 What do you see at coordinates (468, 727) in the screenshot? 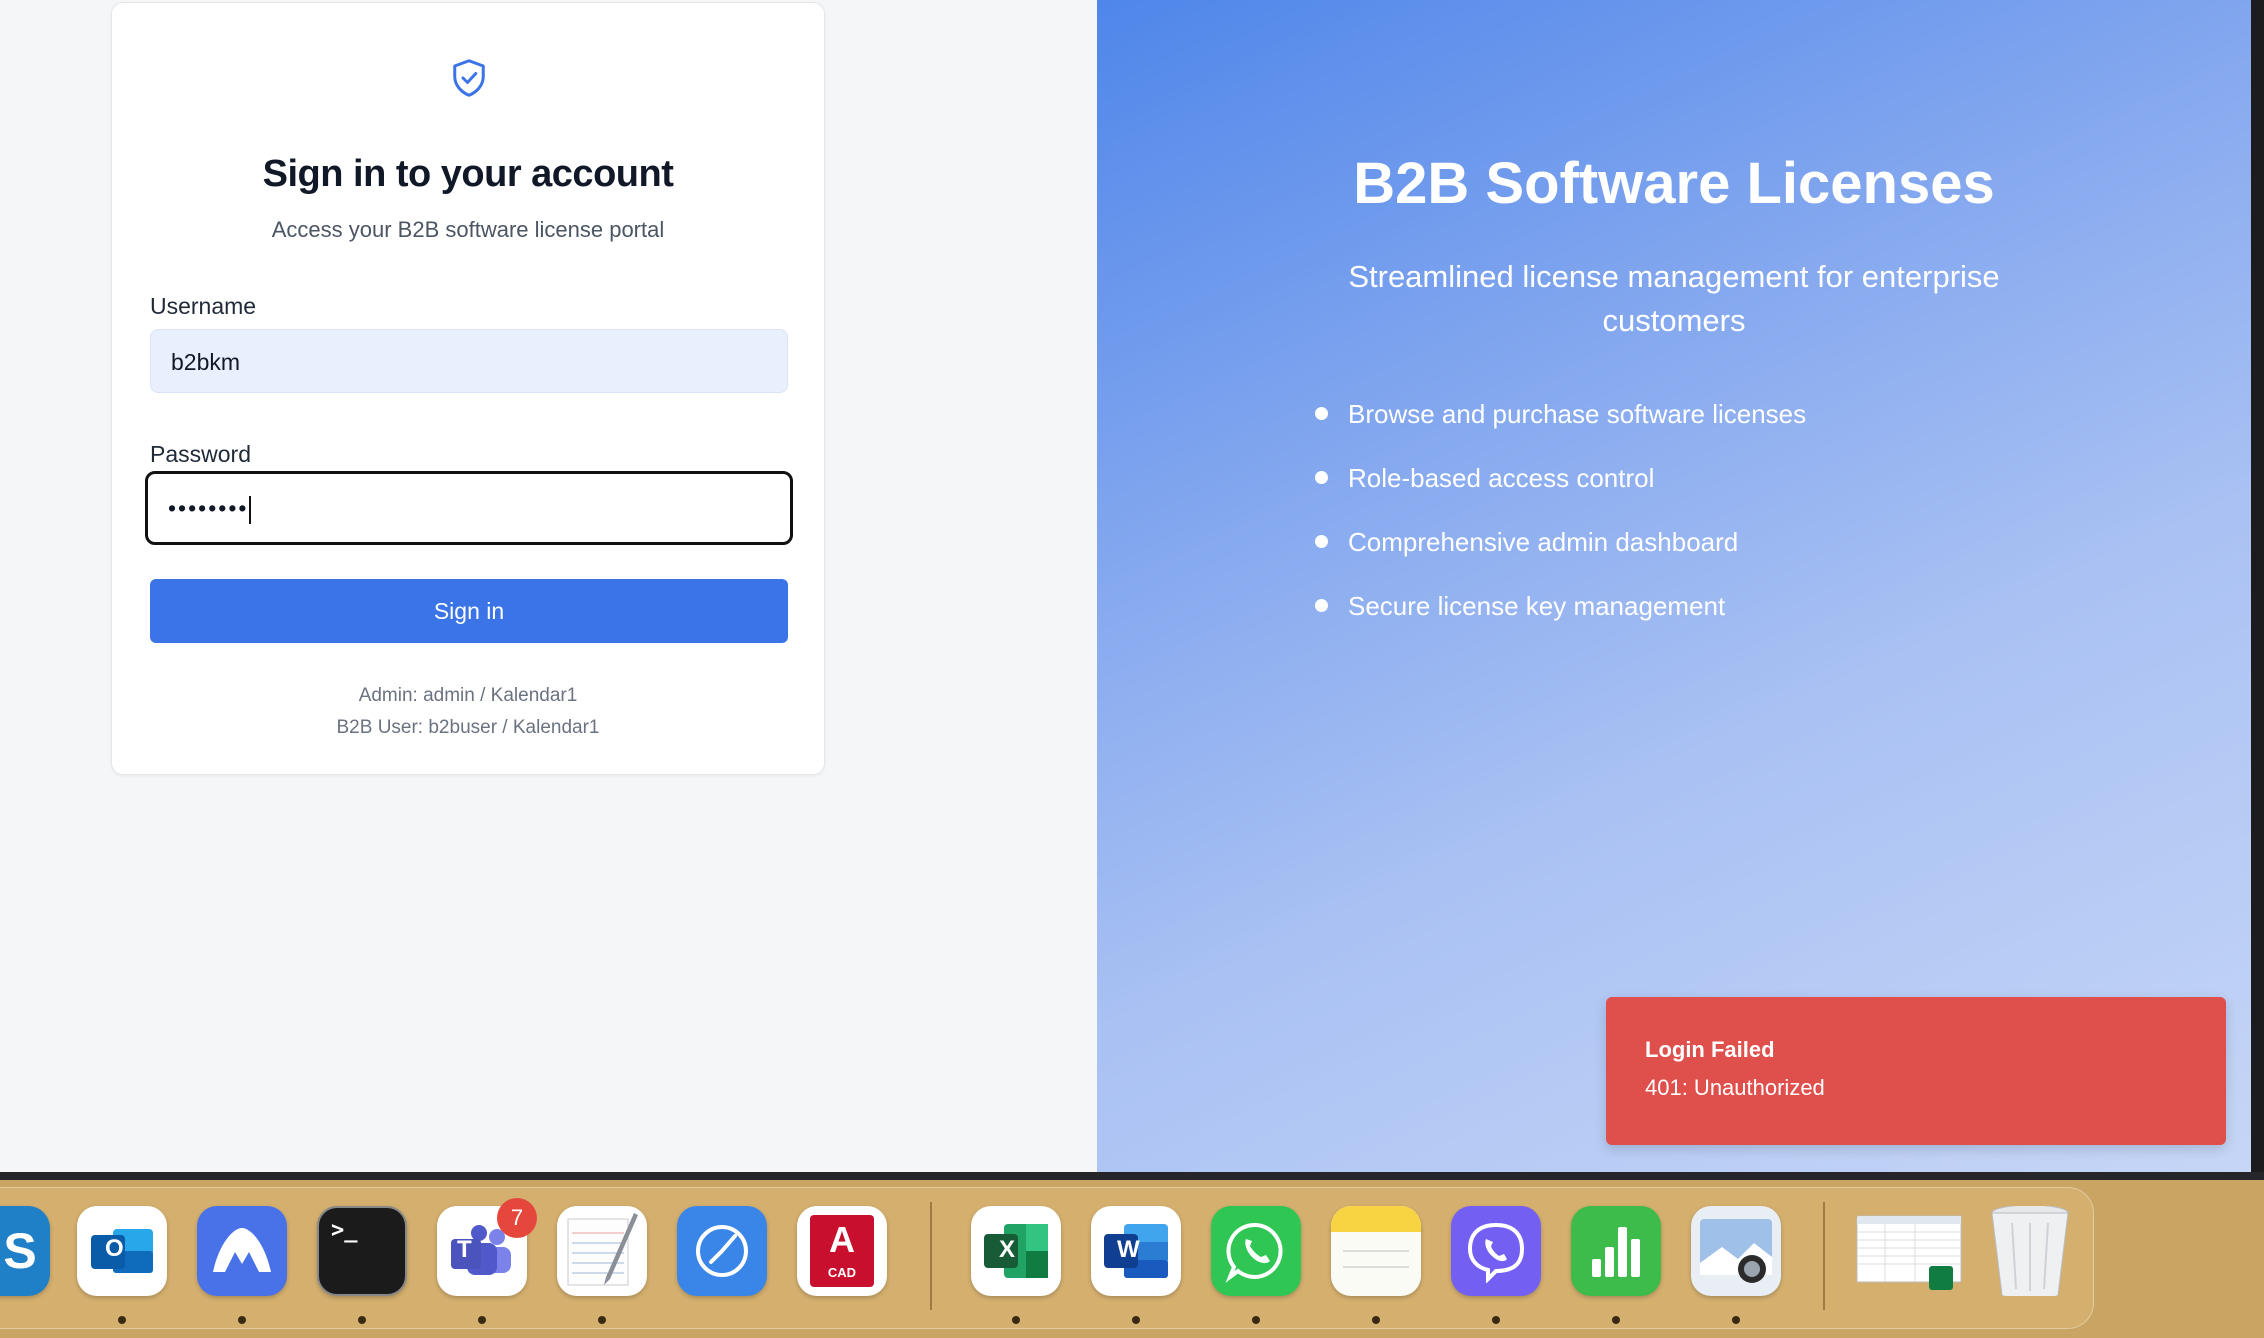
I see `user-credentials-hint: B2B User: b2buser / Kalendar1` at bounding box center [468, 727].